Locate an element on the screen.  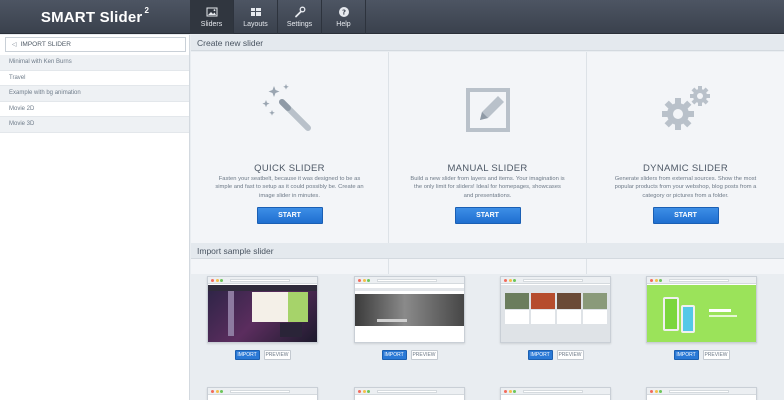
slider-item-label: Minimal with Ken Burns is located at coordinates (40, 62).